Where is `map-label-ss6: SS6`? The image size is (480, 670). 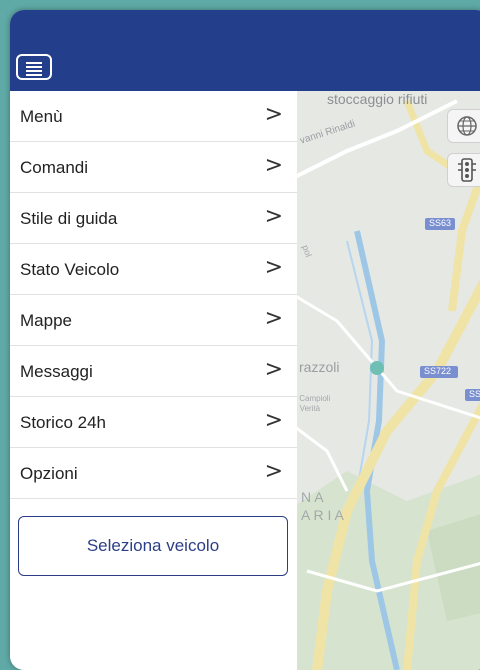
map-label-ss6: SS6 is located at coordinates (474, 394).